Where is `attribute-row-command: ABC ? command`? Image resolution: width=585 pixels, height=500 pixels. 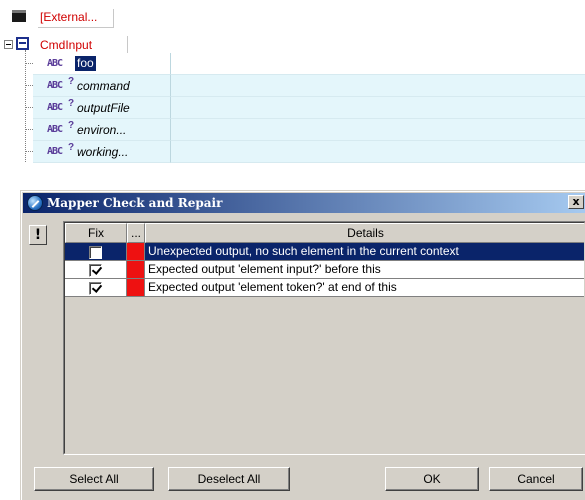 attribute-row-command: ABC ? command is located at coordinates (305, 86).